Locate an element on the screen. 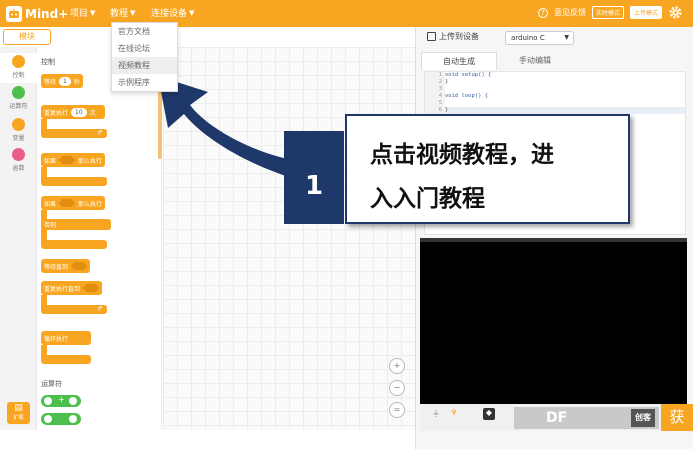 The height and width of the screenshot is (449, 693). robot-icon is located at coordinates (14, 14).